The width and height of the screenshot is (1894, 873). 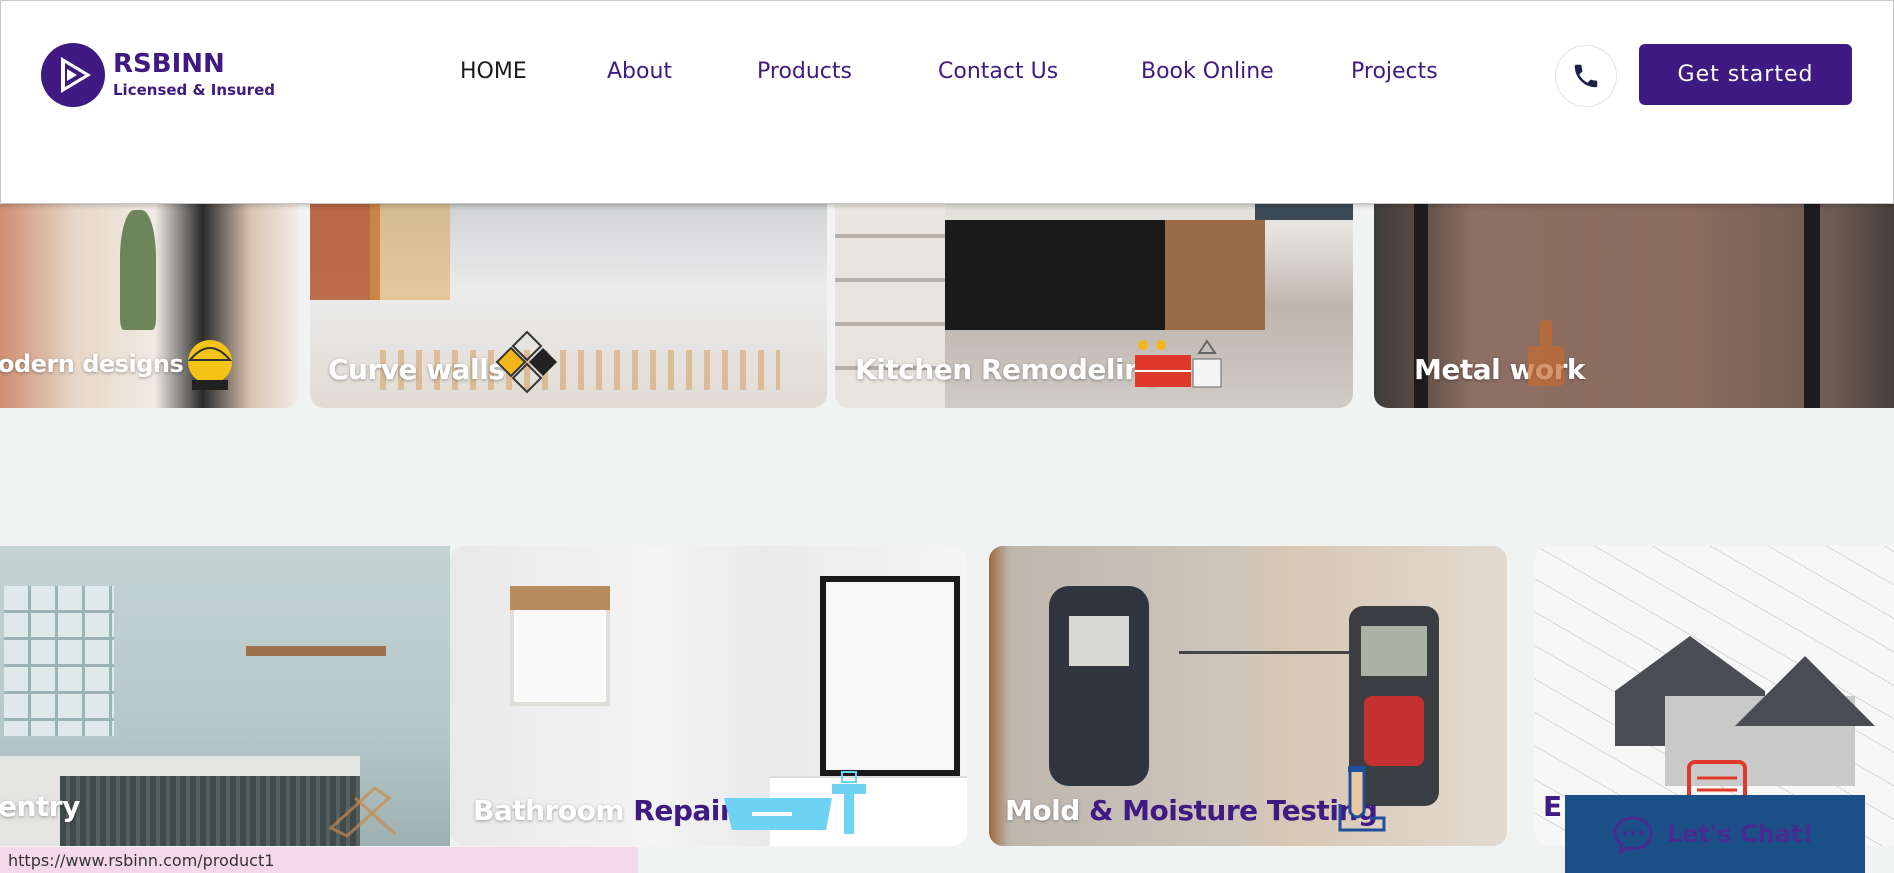 What do you see at coordinates (40, 806) in the screenshot?
I see `card-label: entry` at bounding box center [40, 806].